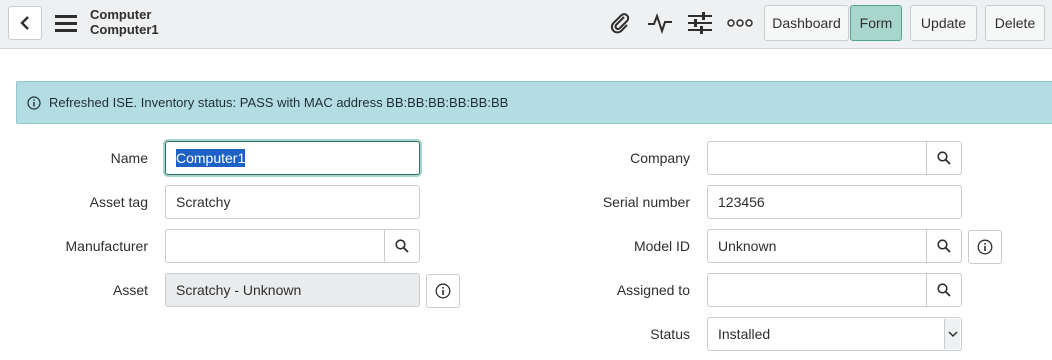 The image size is (1052, 360). What do you see at coordinates (744, 334) in the screenshot?
I see `status-value: Installed` at bounding box center [744, 334].